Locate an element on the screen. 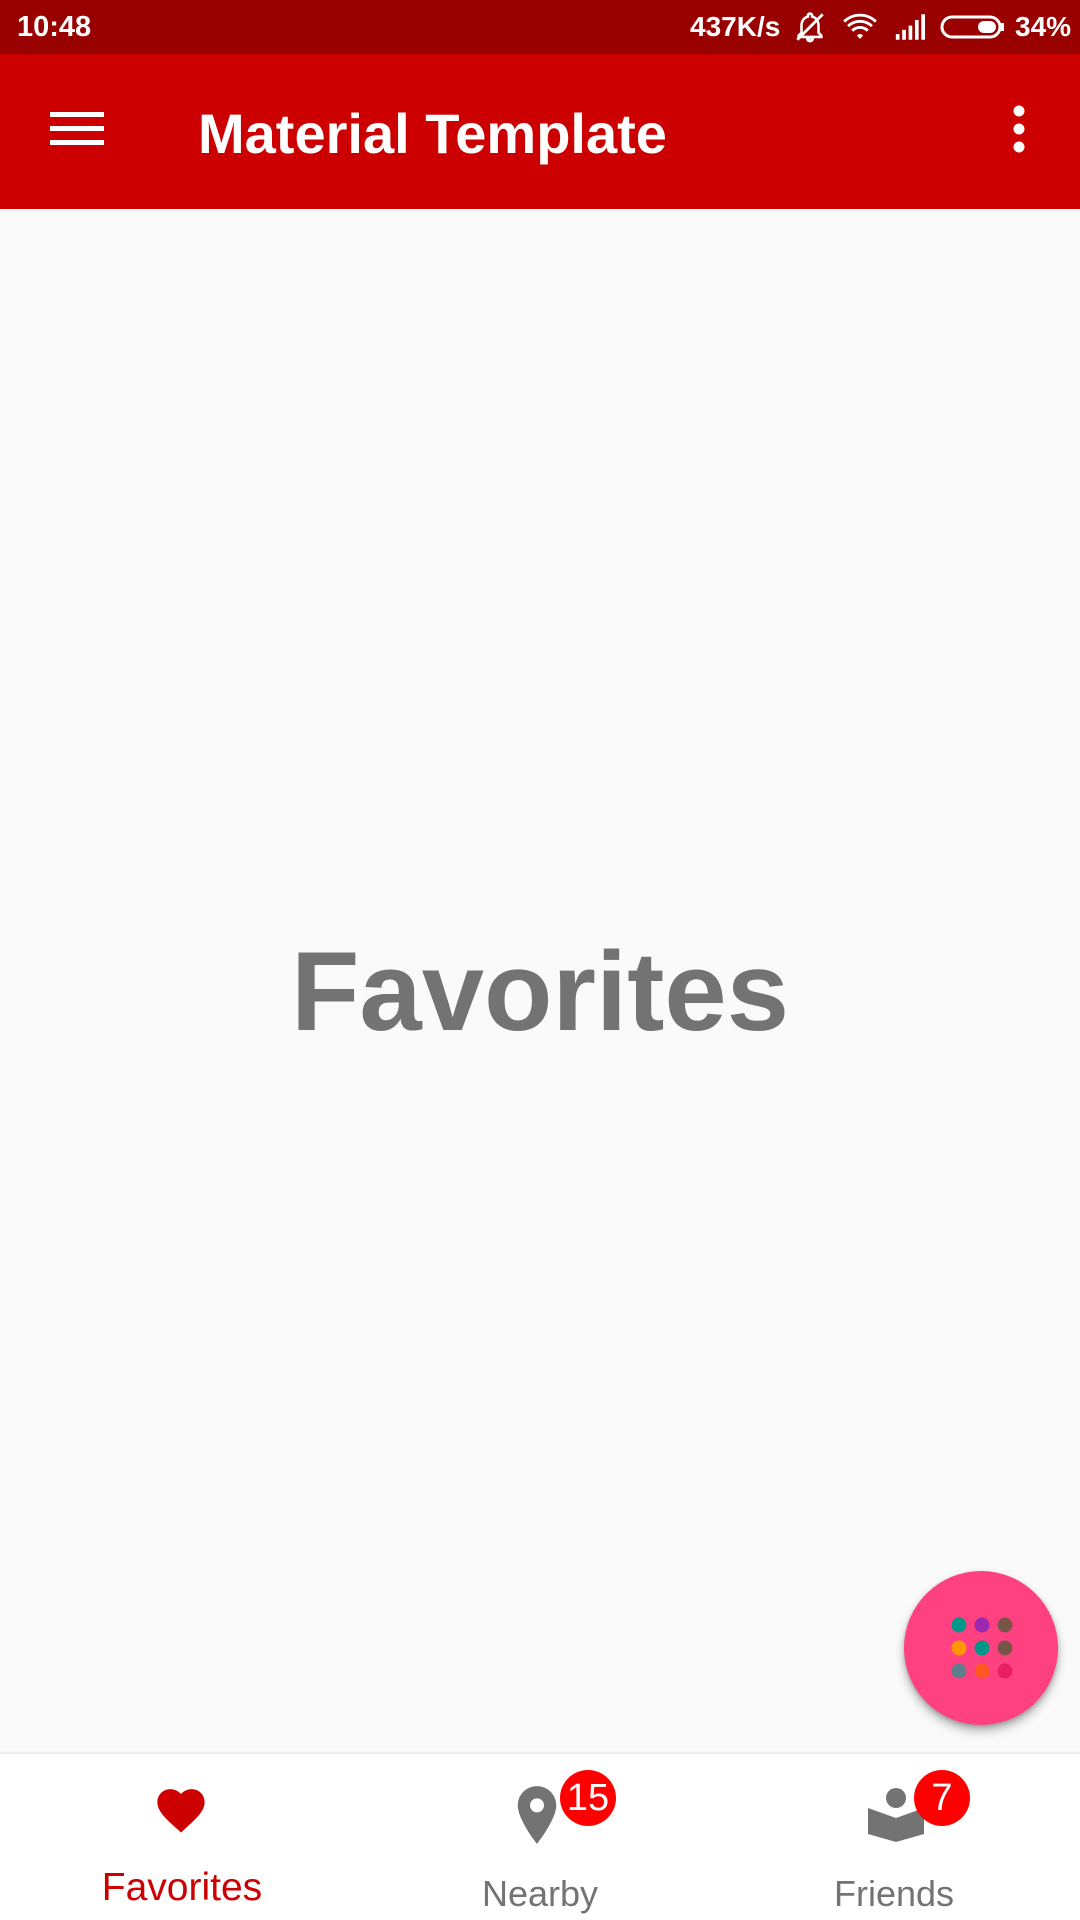 The image size is (1080, 1920). dots-grid-icon is located at coordinates (982, 1648).